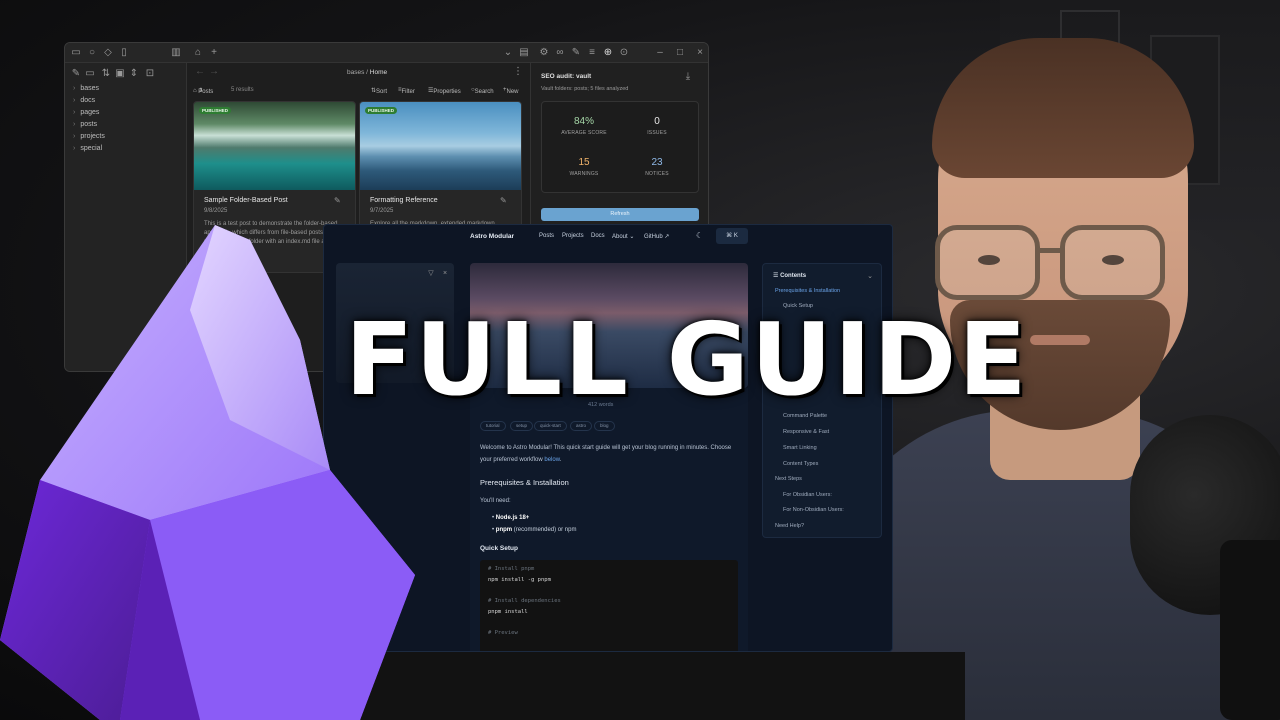 The width and height of the screenshot is (1280, 720). What do you see at coordinates (800, 448) in the screenshot?
I see `toc-item: Smart Linking` at bounding box center [800, 448].